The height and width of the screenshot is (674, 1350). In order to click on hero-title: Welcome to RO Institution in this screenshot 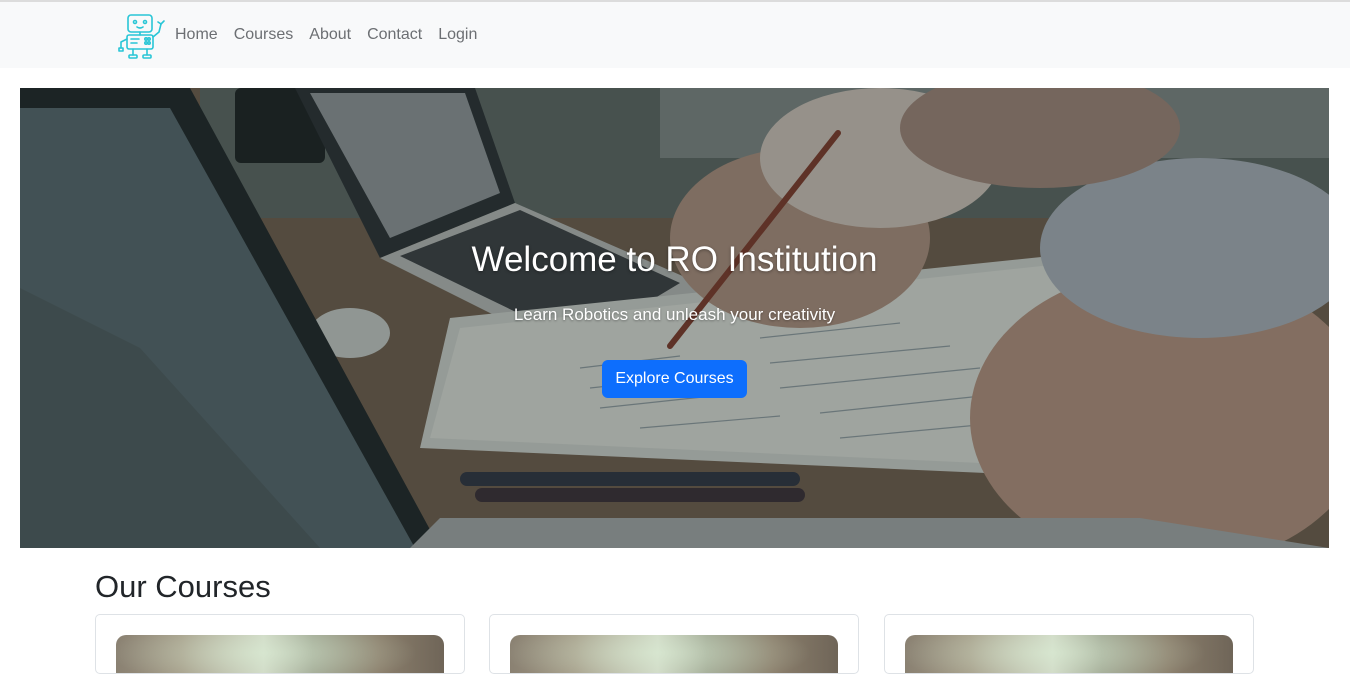, I will do `click(674, 259)`.